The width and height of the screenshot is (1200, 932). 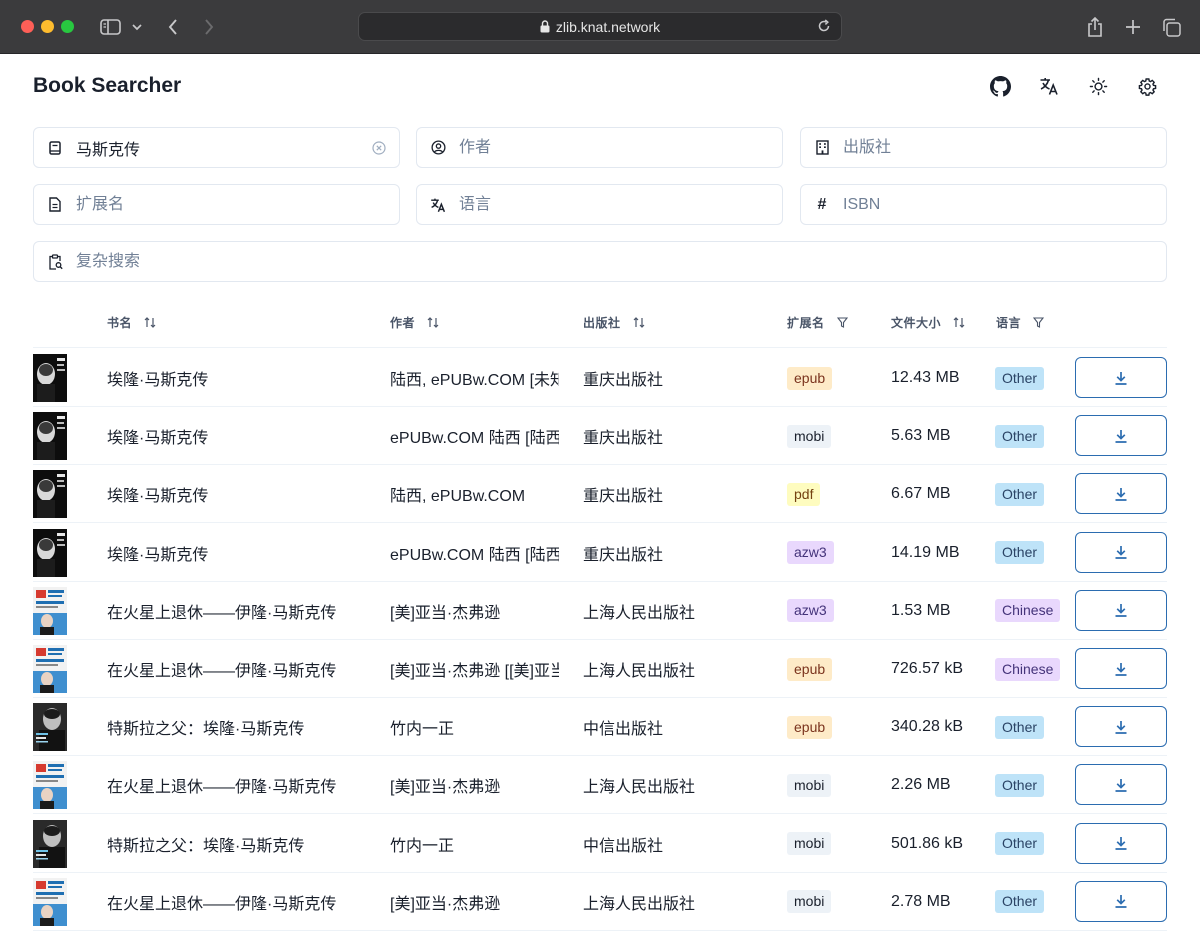 I want to click on language-badge: Chinese, so click(x=1028, y=611).